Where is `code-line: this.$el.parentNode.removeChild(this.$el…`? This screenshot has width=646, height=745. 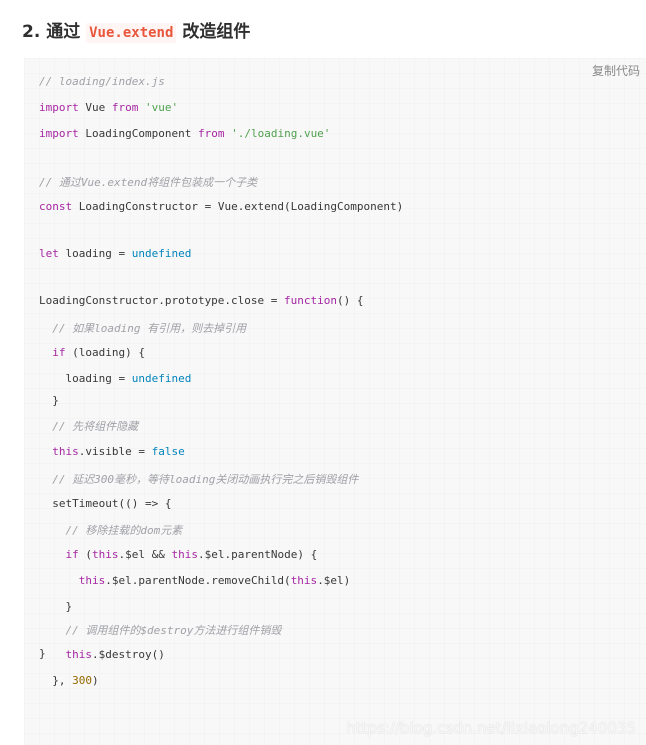
code-line: this.$el.parentNode.removeChild(this.$el… is located at coordinates (195, 580).